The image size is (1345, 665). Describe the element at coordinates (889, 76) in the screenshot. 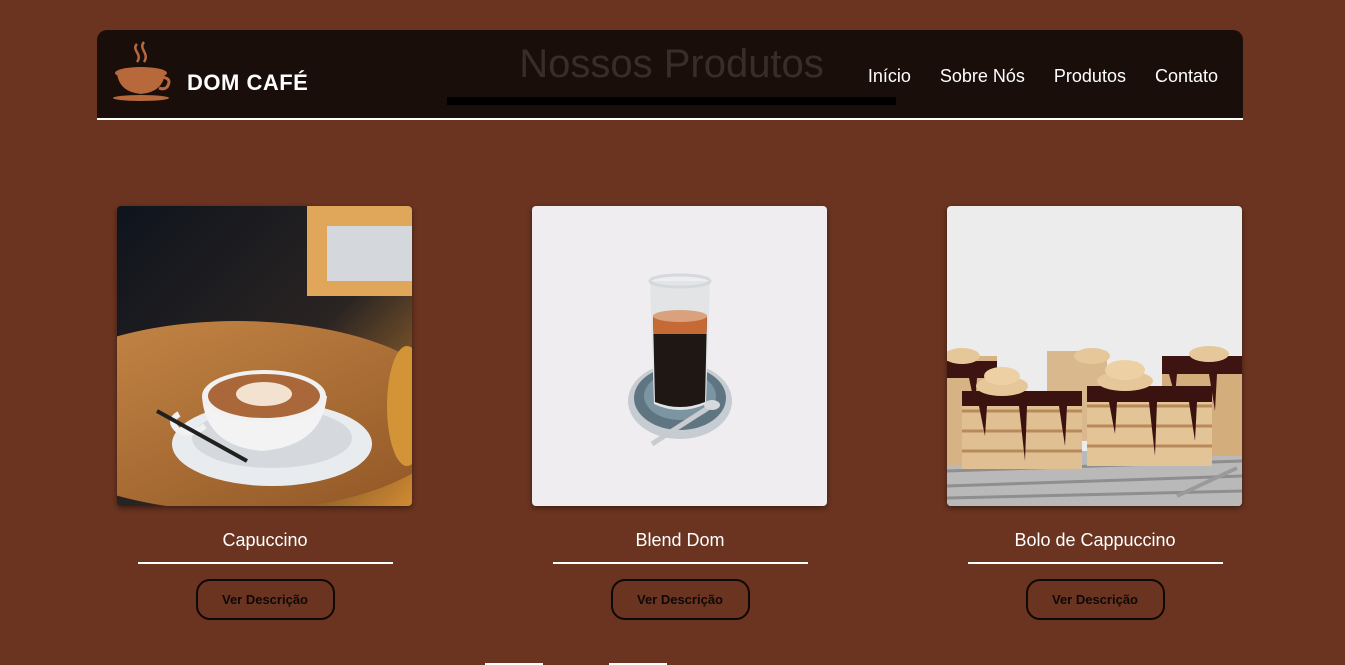

I see `nav-link-inicio: Início` at that location.